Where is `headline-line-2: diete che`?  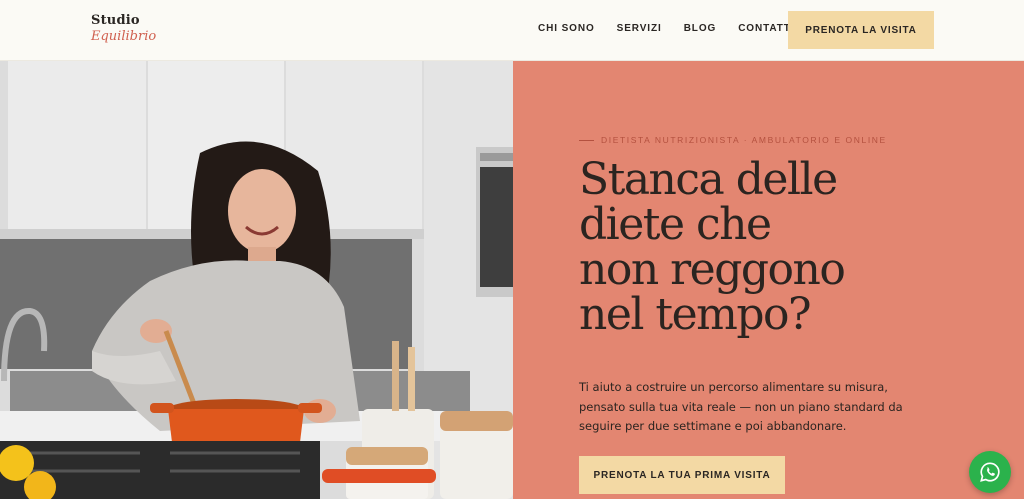 headline-line-2: diete che is located at coordinates (675, 224).